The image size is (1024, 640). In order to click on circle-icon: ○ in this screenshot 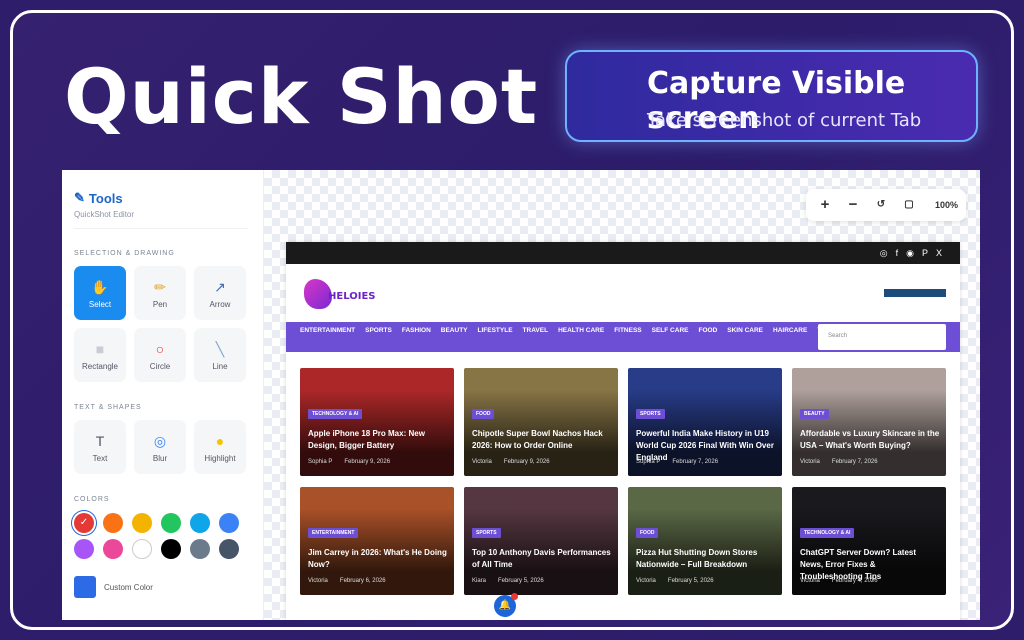, I will do `click(160, 349)`.